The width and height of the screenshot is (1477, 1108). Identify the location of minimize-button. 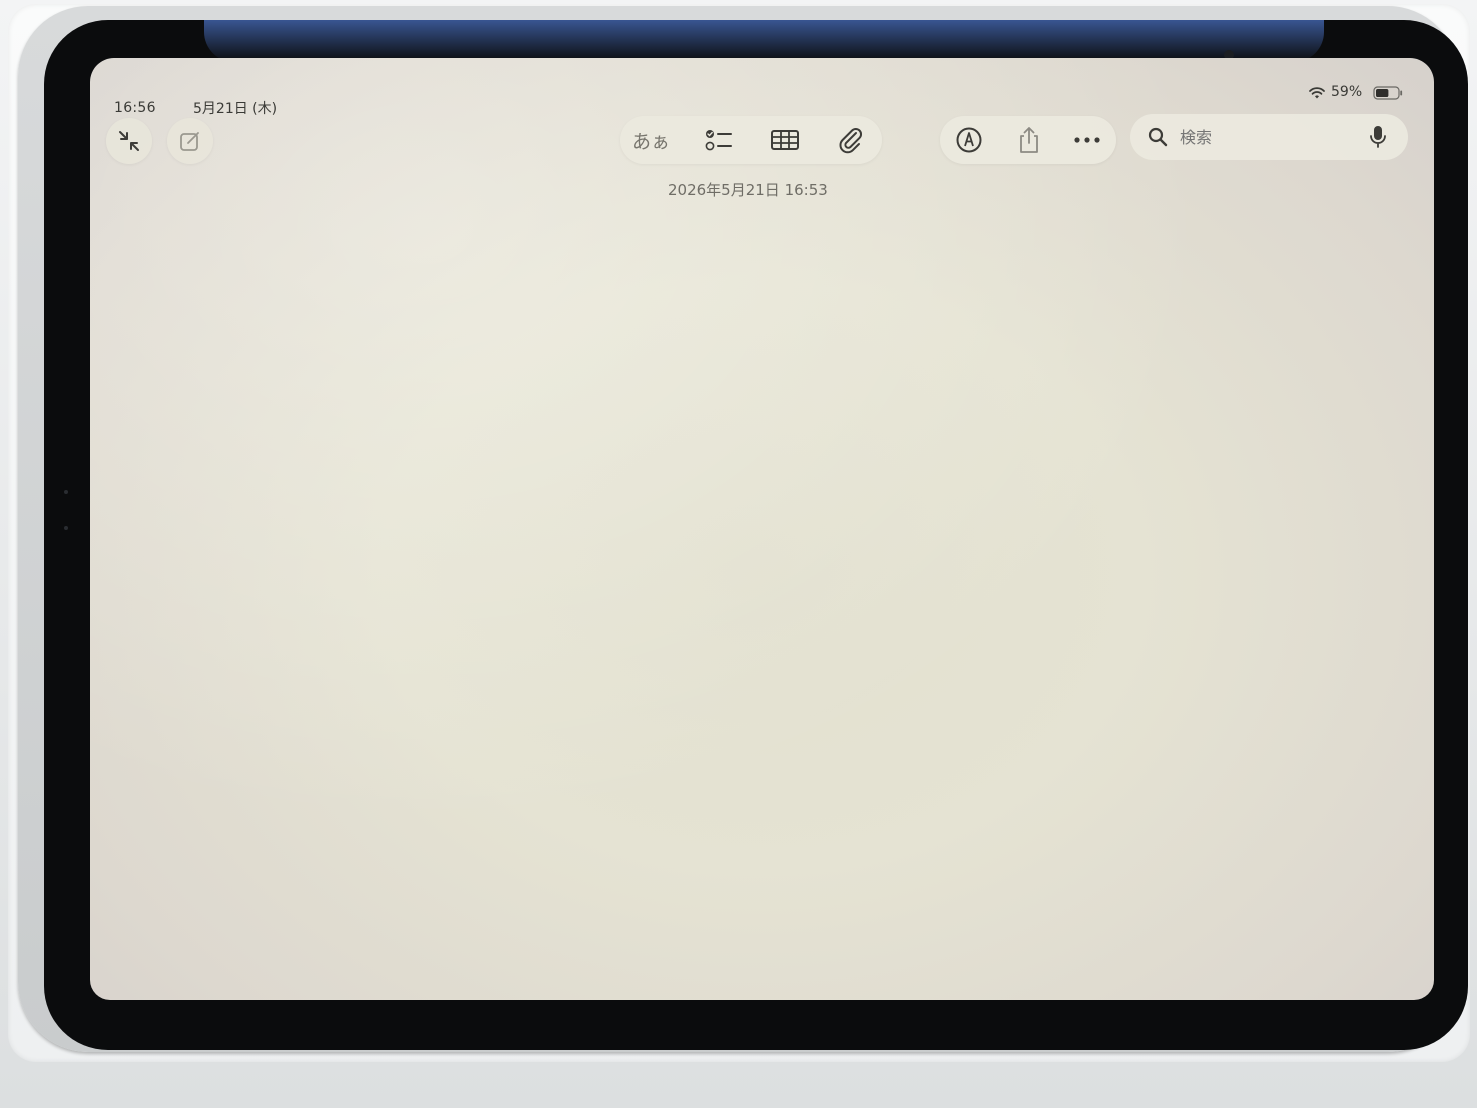
(129, 141).